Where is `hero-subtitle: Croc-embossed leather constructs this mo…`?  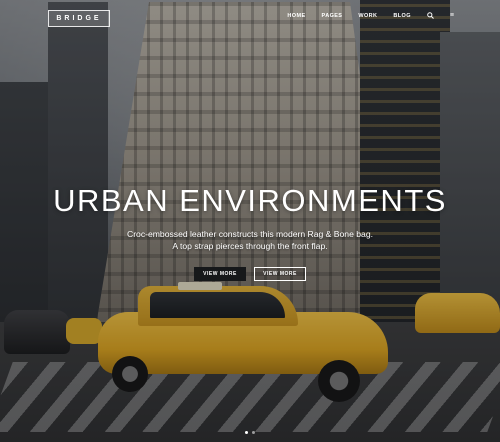 hero-subtitle: Croc-embossed leather constructs this mo… is located at coordinates (250, 240).